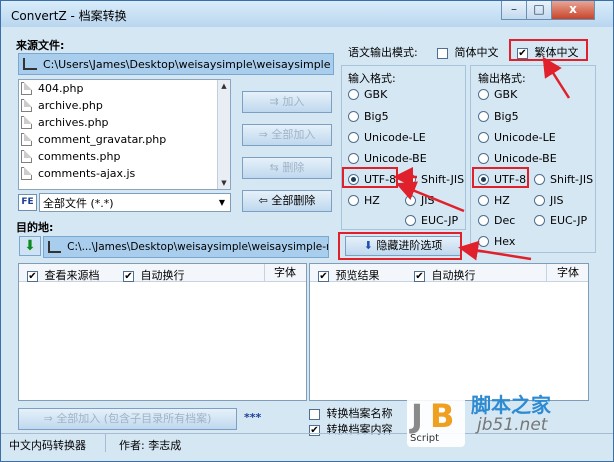 The image size is (614, 462). What do you see at coordinates (307, 442) in the screenshot?
I see `status-bar: 中文内码转换器 作者: 李志成` at bounding box center [307, 442].